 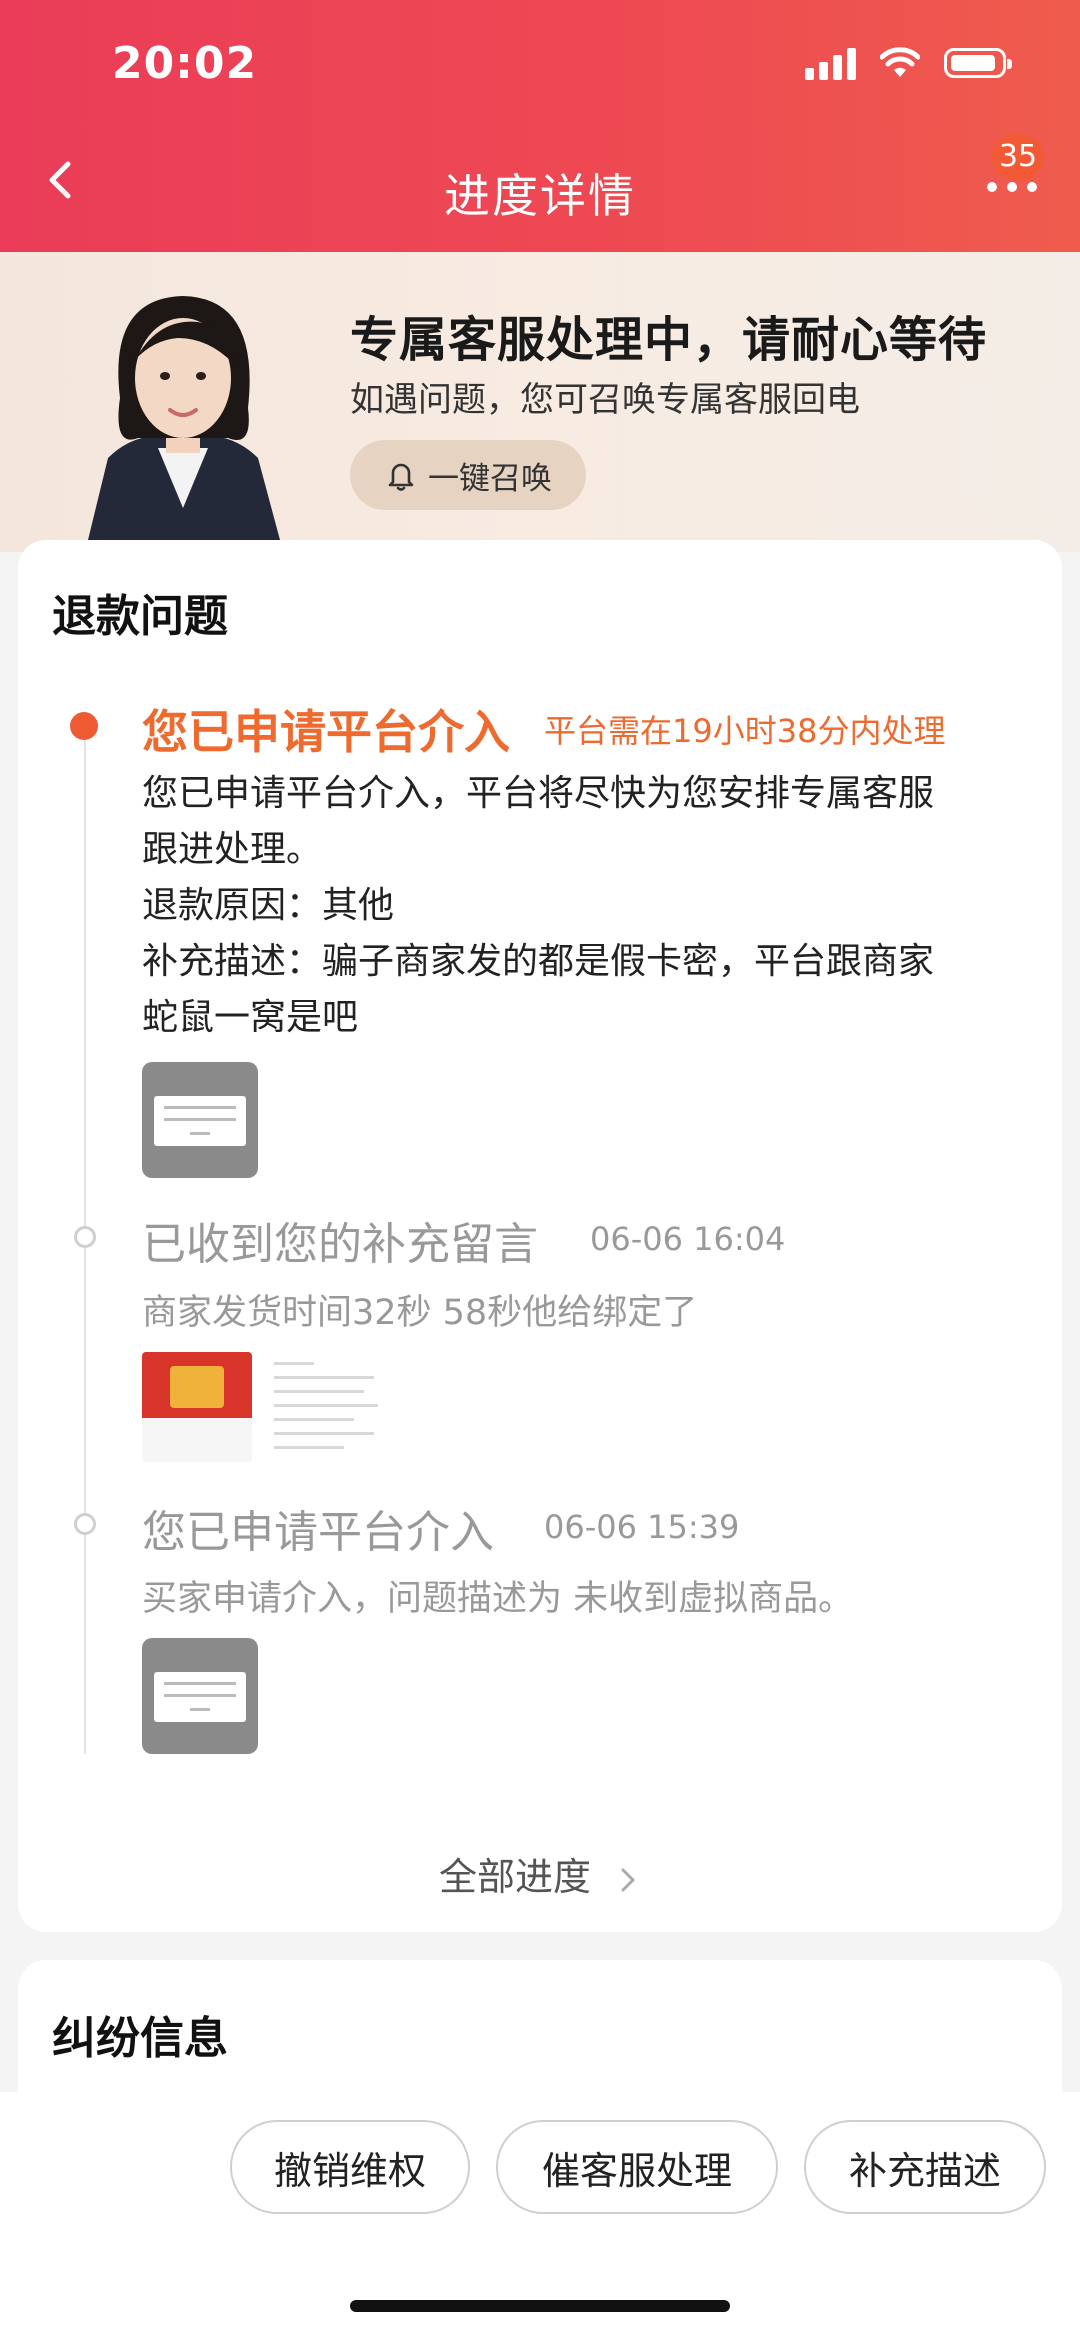 I want to click on wifi-icon, so click(x=900, y=62).